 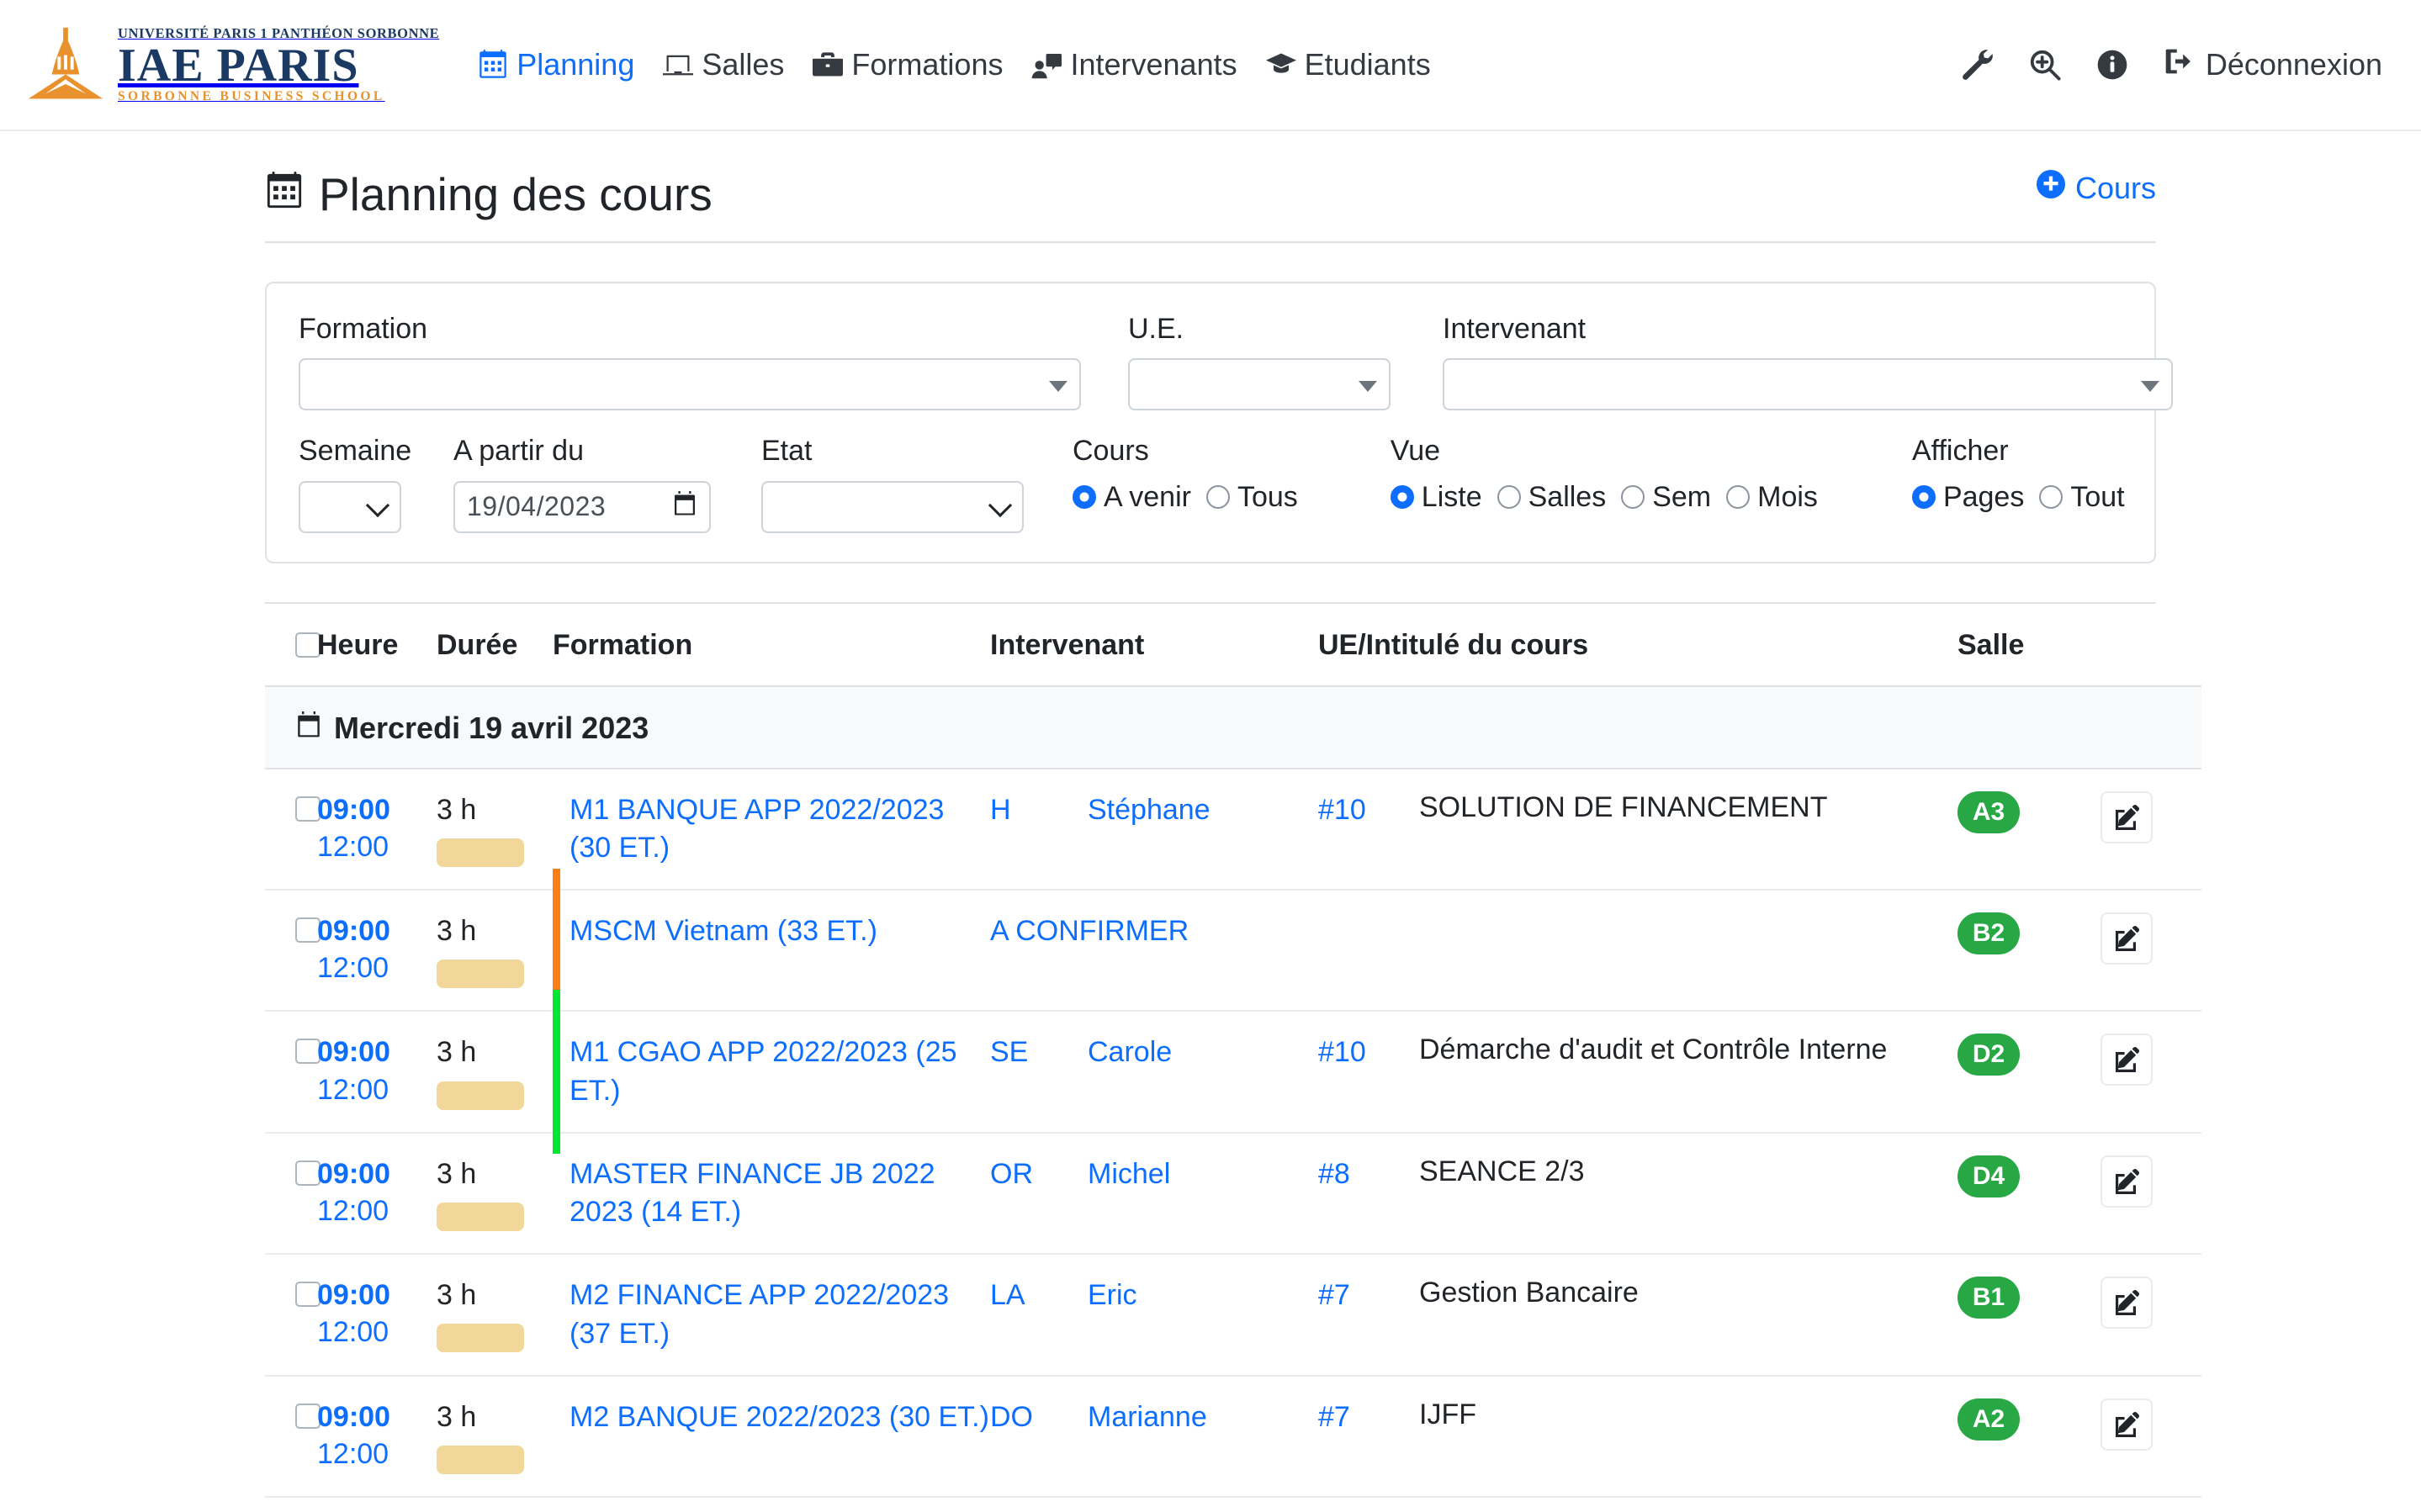 I want to click on intervenant-abbr-link: OR, so click(x=1039, y=1174).